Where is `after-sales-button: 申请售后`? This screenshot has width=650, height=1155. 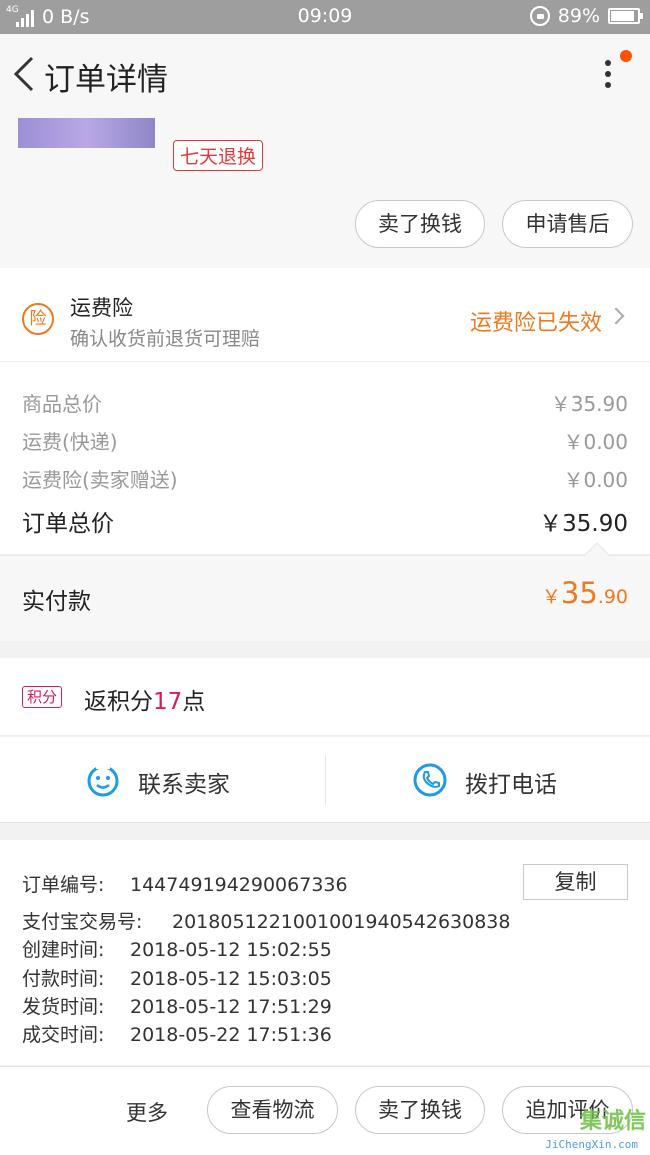
after-sales-button: 申请售后 is located at coordinates (567, 224).